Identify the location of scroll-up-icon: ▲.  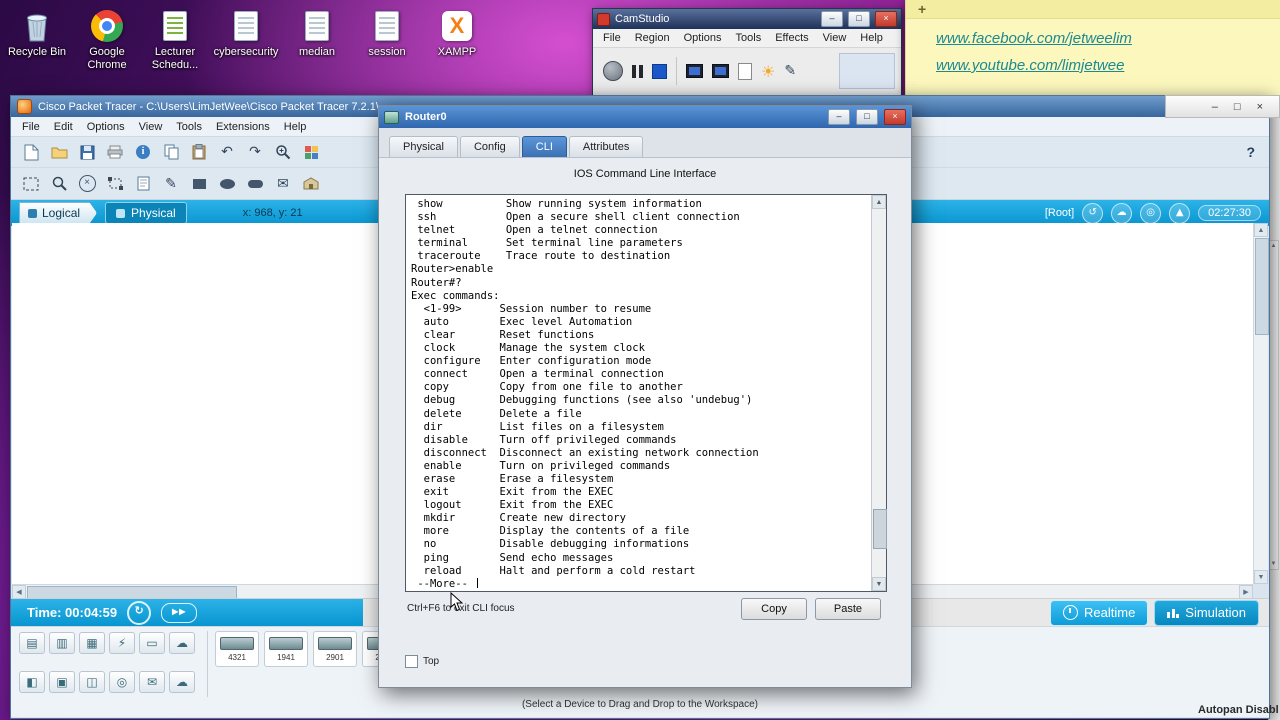
(1261, 230).